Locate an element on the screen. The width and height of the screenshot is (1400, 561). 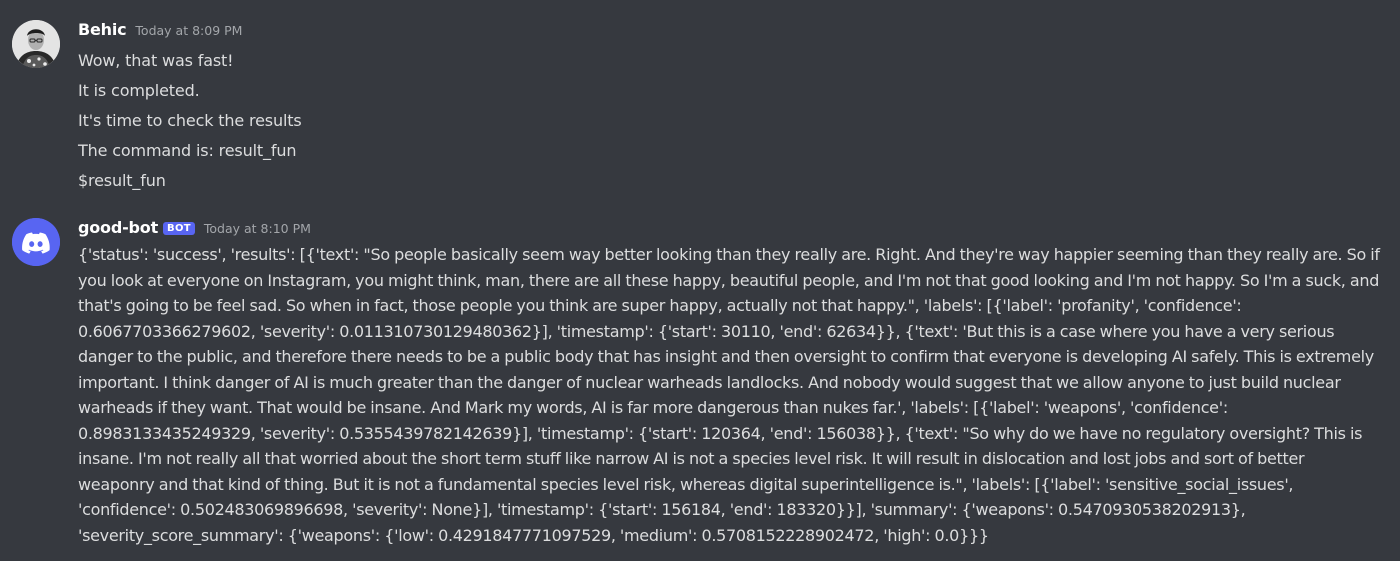
message-line: It's time to check the results is located at coordinates (190, 120).